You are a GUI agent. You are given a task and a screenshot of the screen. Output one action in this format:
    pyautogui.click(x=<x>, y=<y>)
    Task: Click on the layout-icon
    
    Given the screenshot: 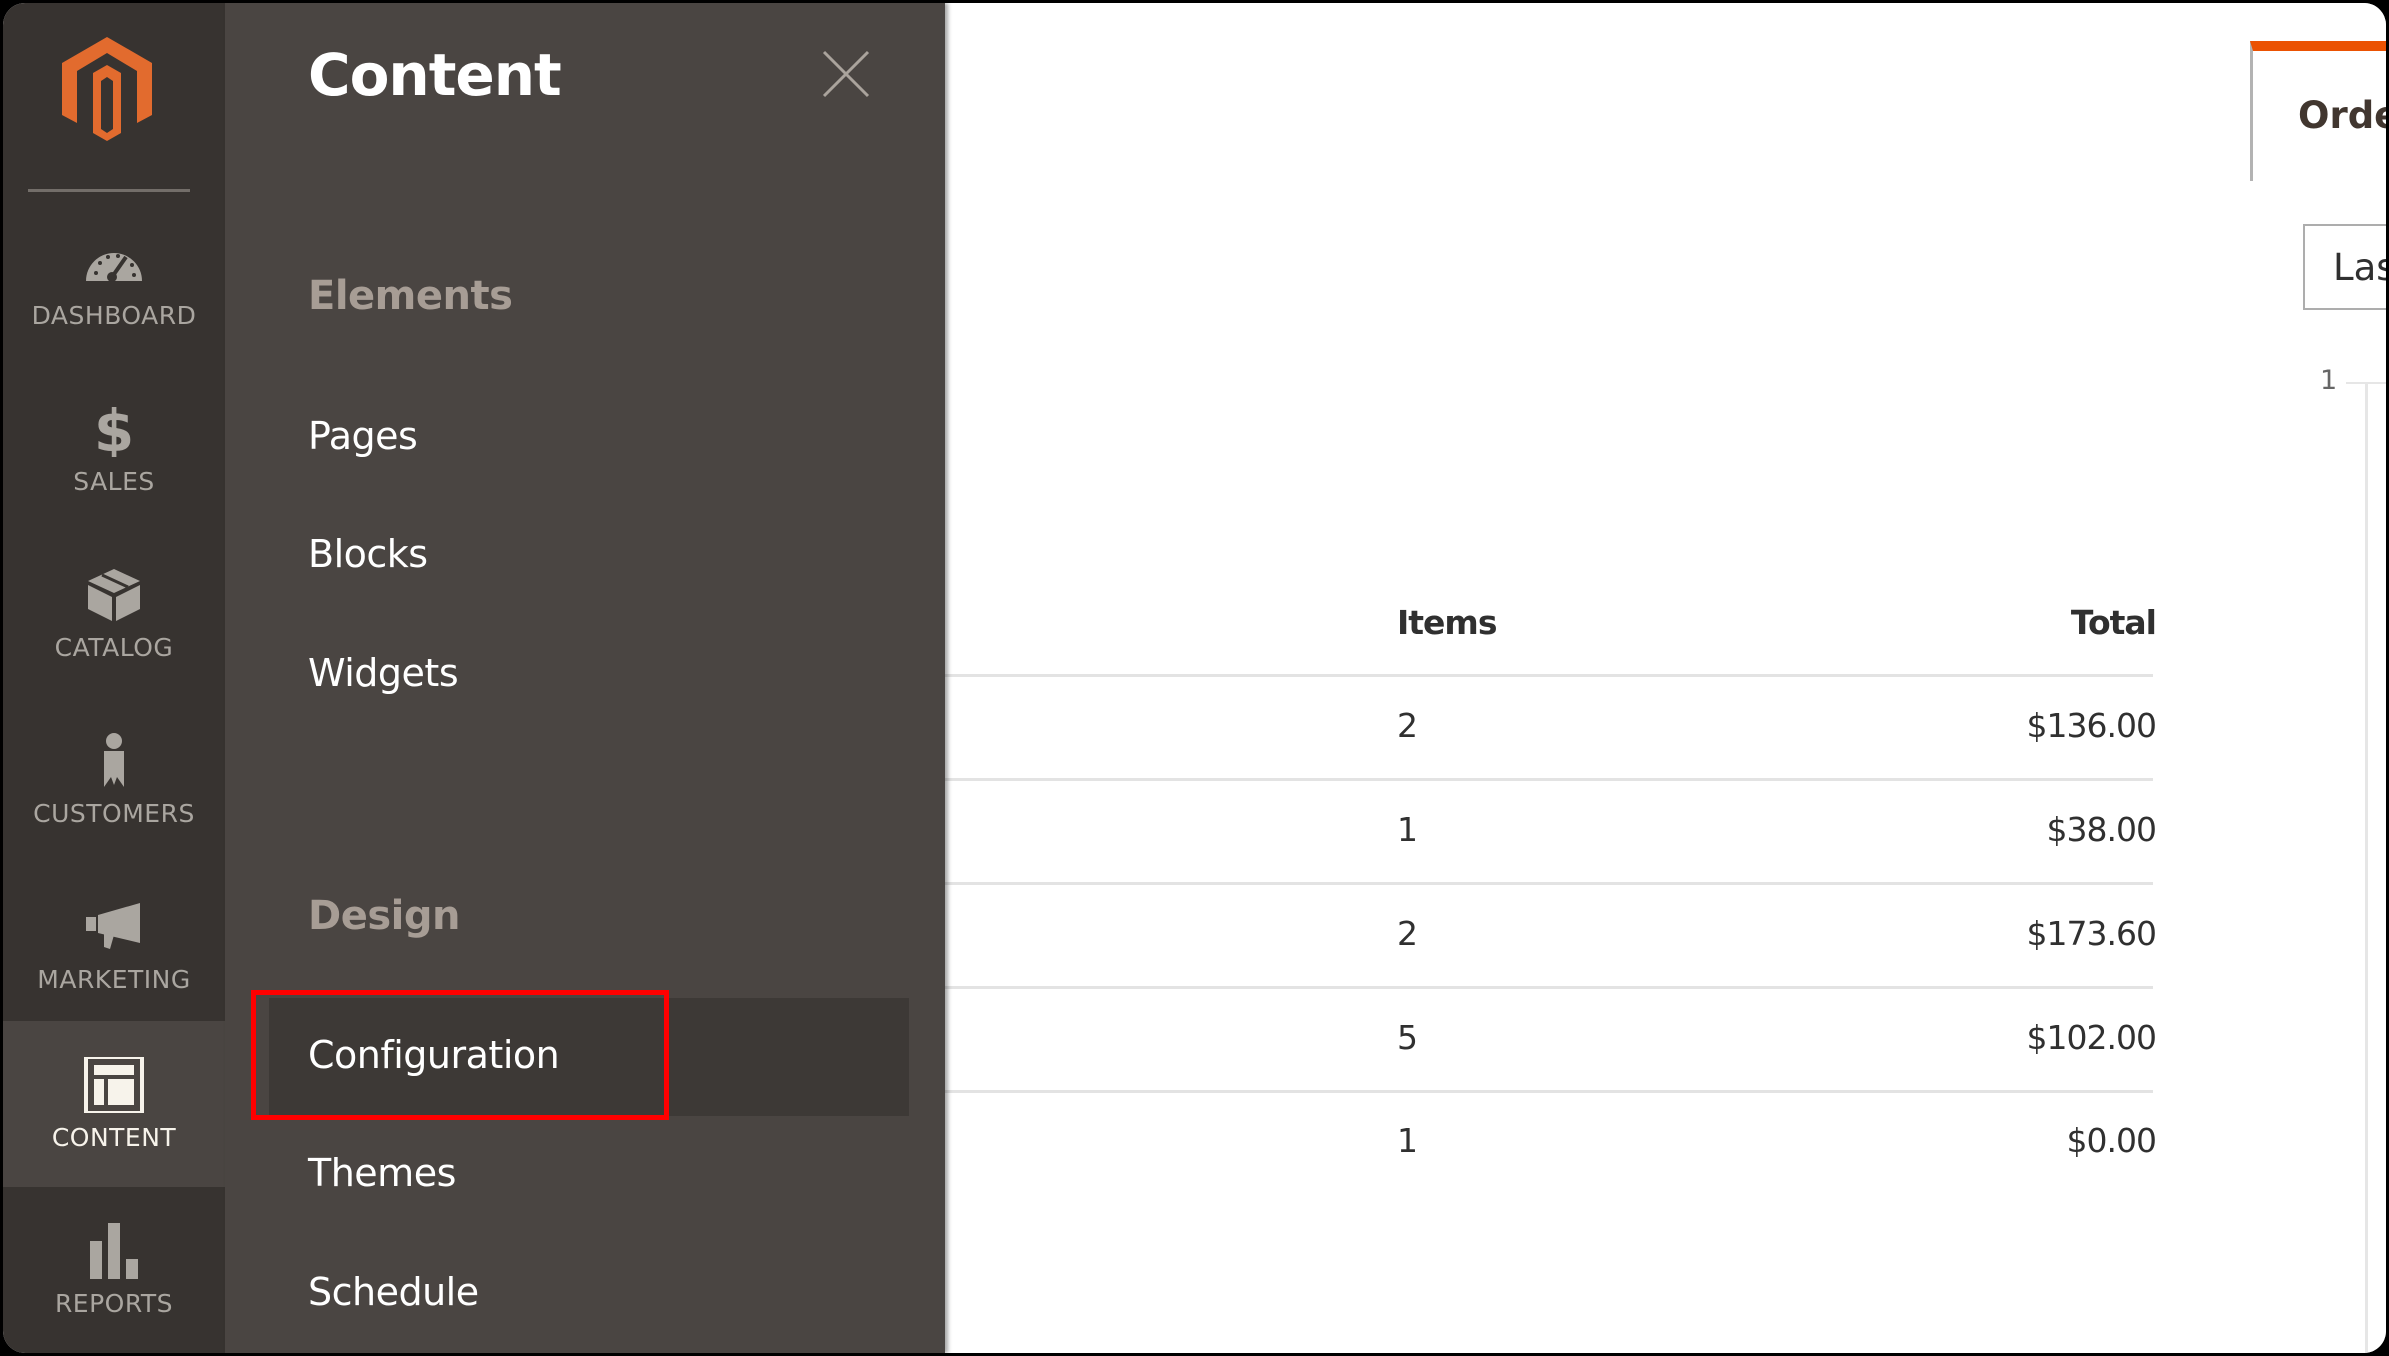 What is the action you would take?
    pyautogui.click(x=114, y=1085)
    